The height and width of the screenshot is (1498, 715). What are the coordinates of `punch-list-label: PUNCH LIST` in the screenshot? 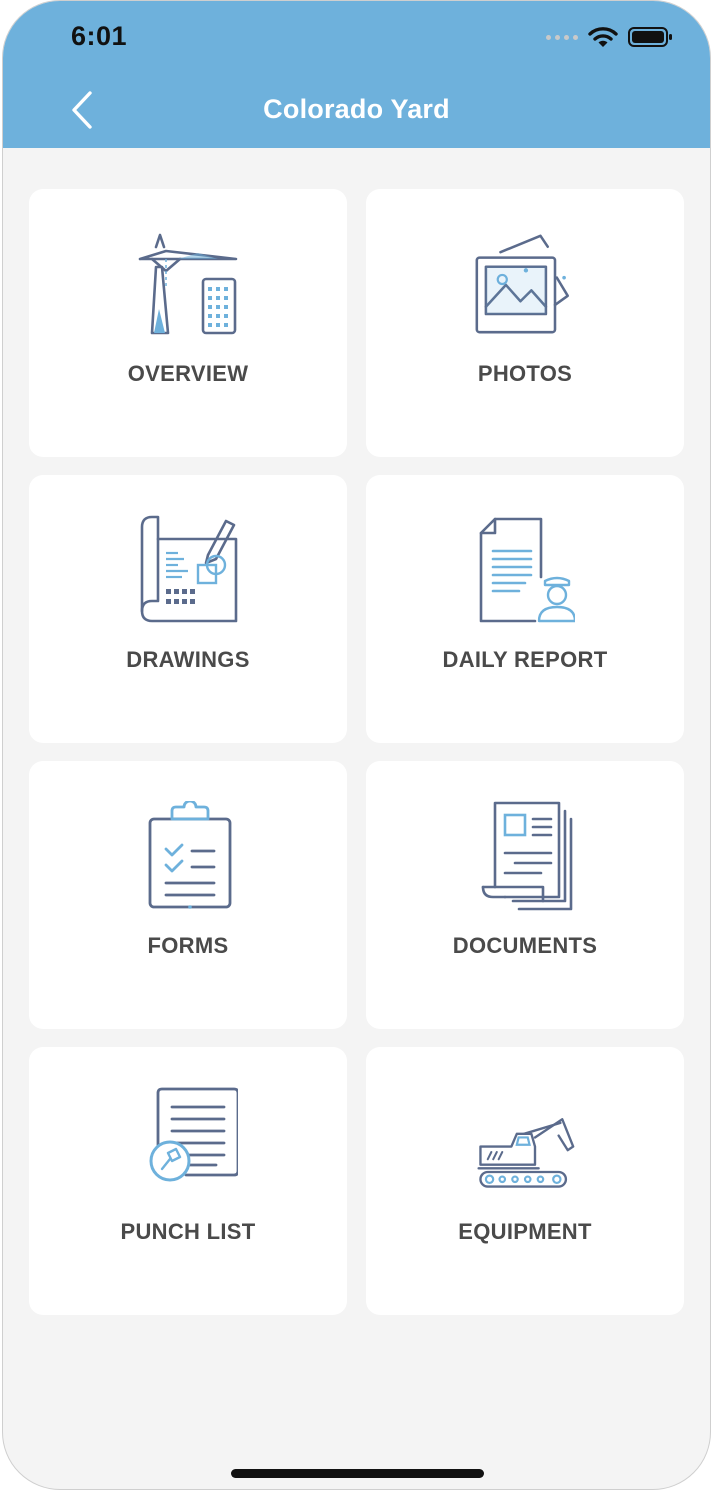 It's located at (188, 1231).